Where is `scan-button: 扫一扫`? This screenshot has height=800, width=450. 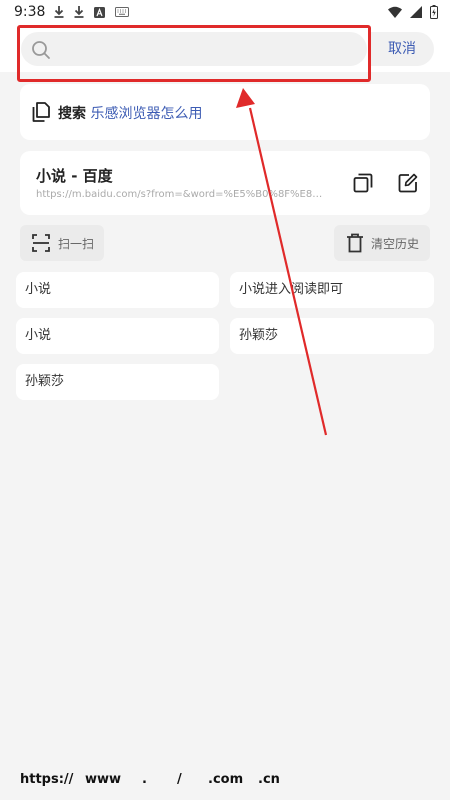 scan-button: 扫一扫 is located at coordinates (62, 243).